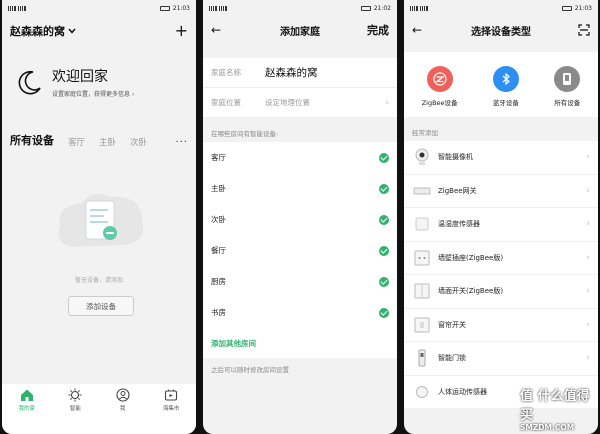 This screenshot has height=434, width=600. I want to click on bluetooth-devices-option: 蓝牙设备, so click(505, 86).